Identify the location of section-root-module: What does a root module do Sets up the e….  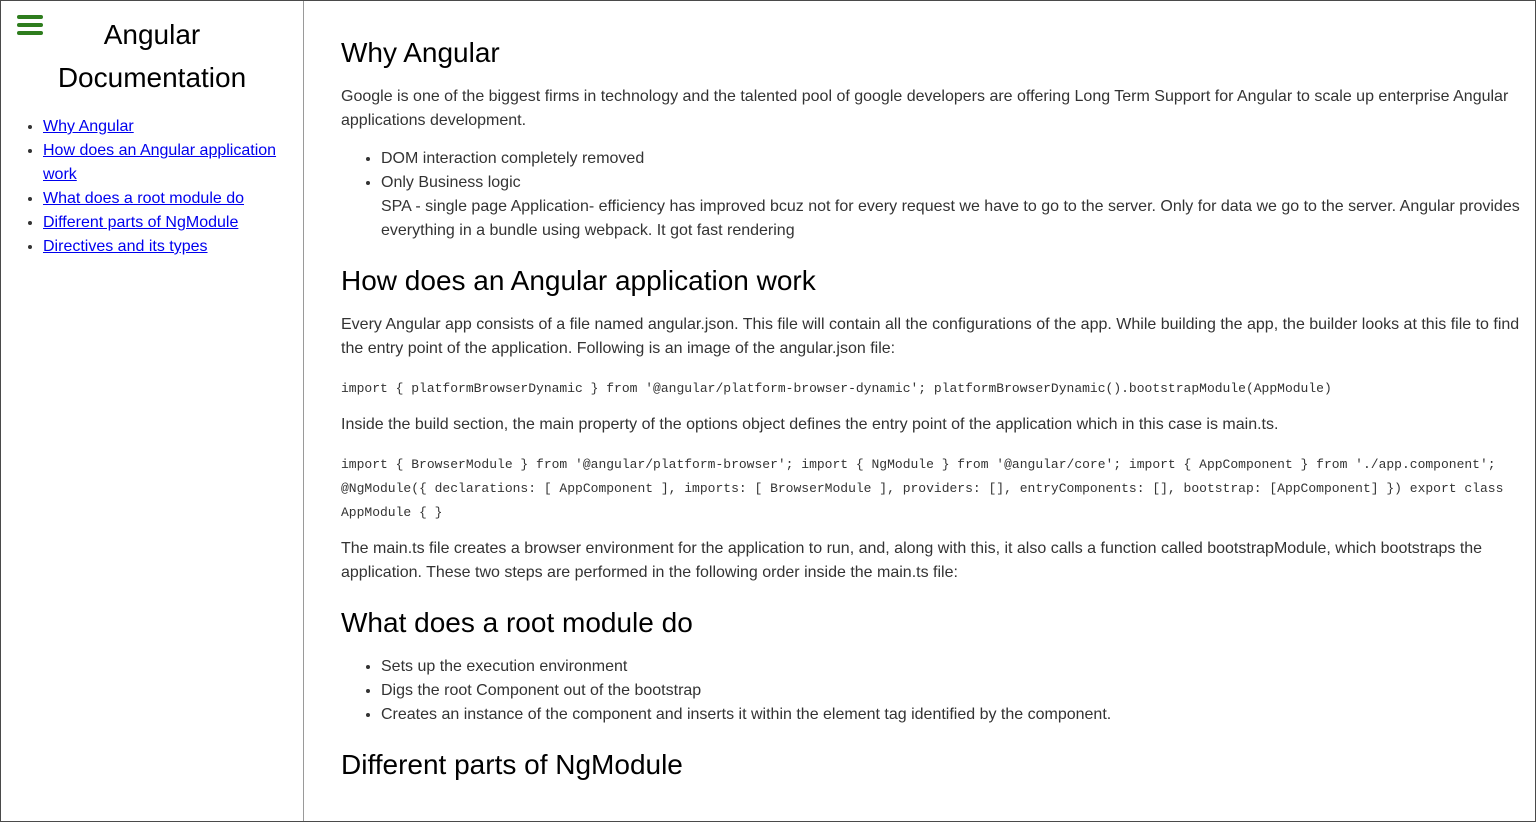
(938, 666).